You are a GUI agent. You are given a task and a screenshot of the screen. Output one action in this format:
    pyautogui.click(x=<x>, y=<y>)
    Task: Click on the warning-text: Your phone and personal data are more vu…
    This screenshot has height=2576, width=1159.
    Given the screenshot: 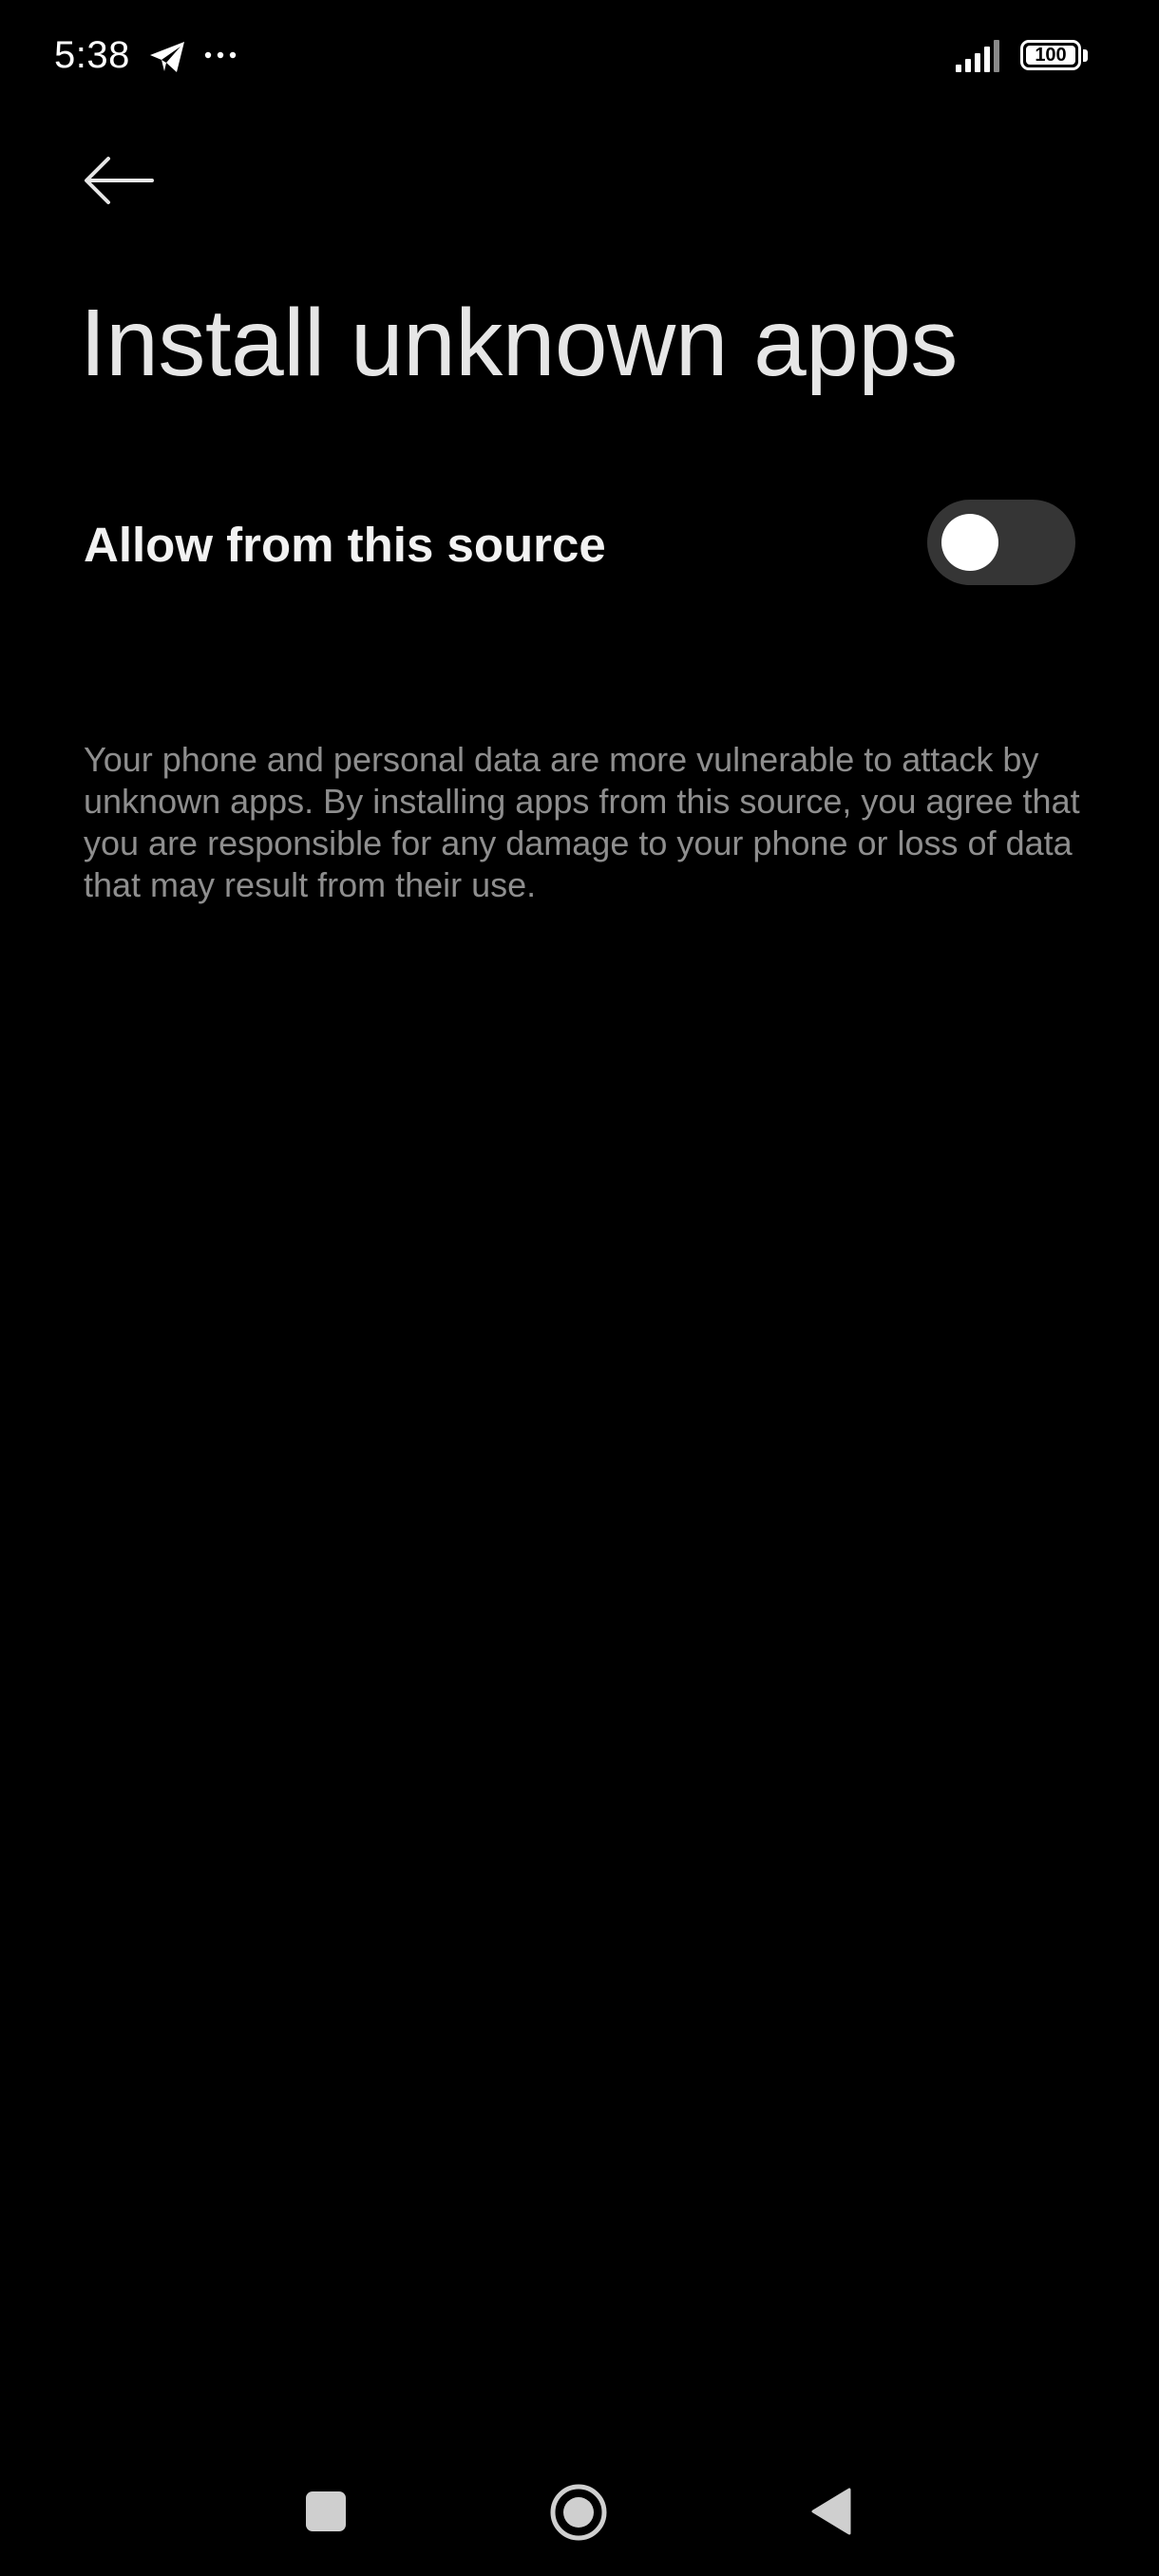 What is the action you would take?
    pyautogui.click(x=582, y=822)
    